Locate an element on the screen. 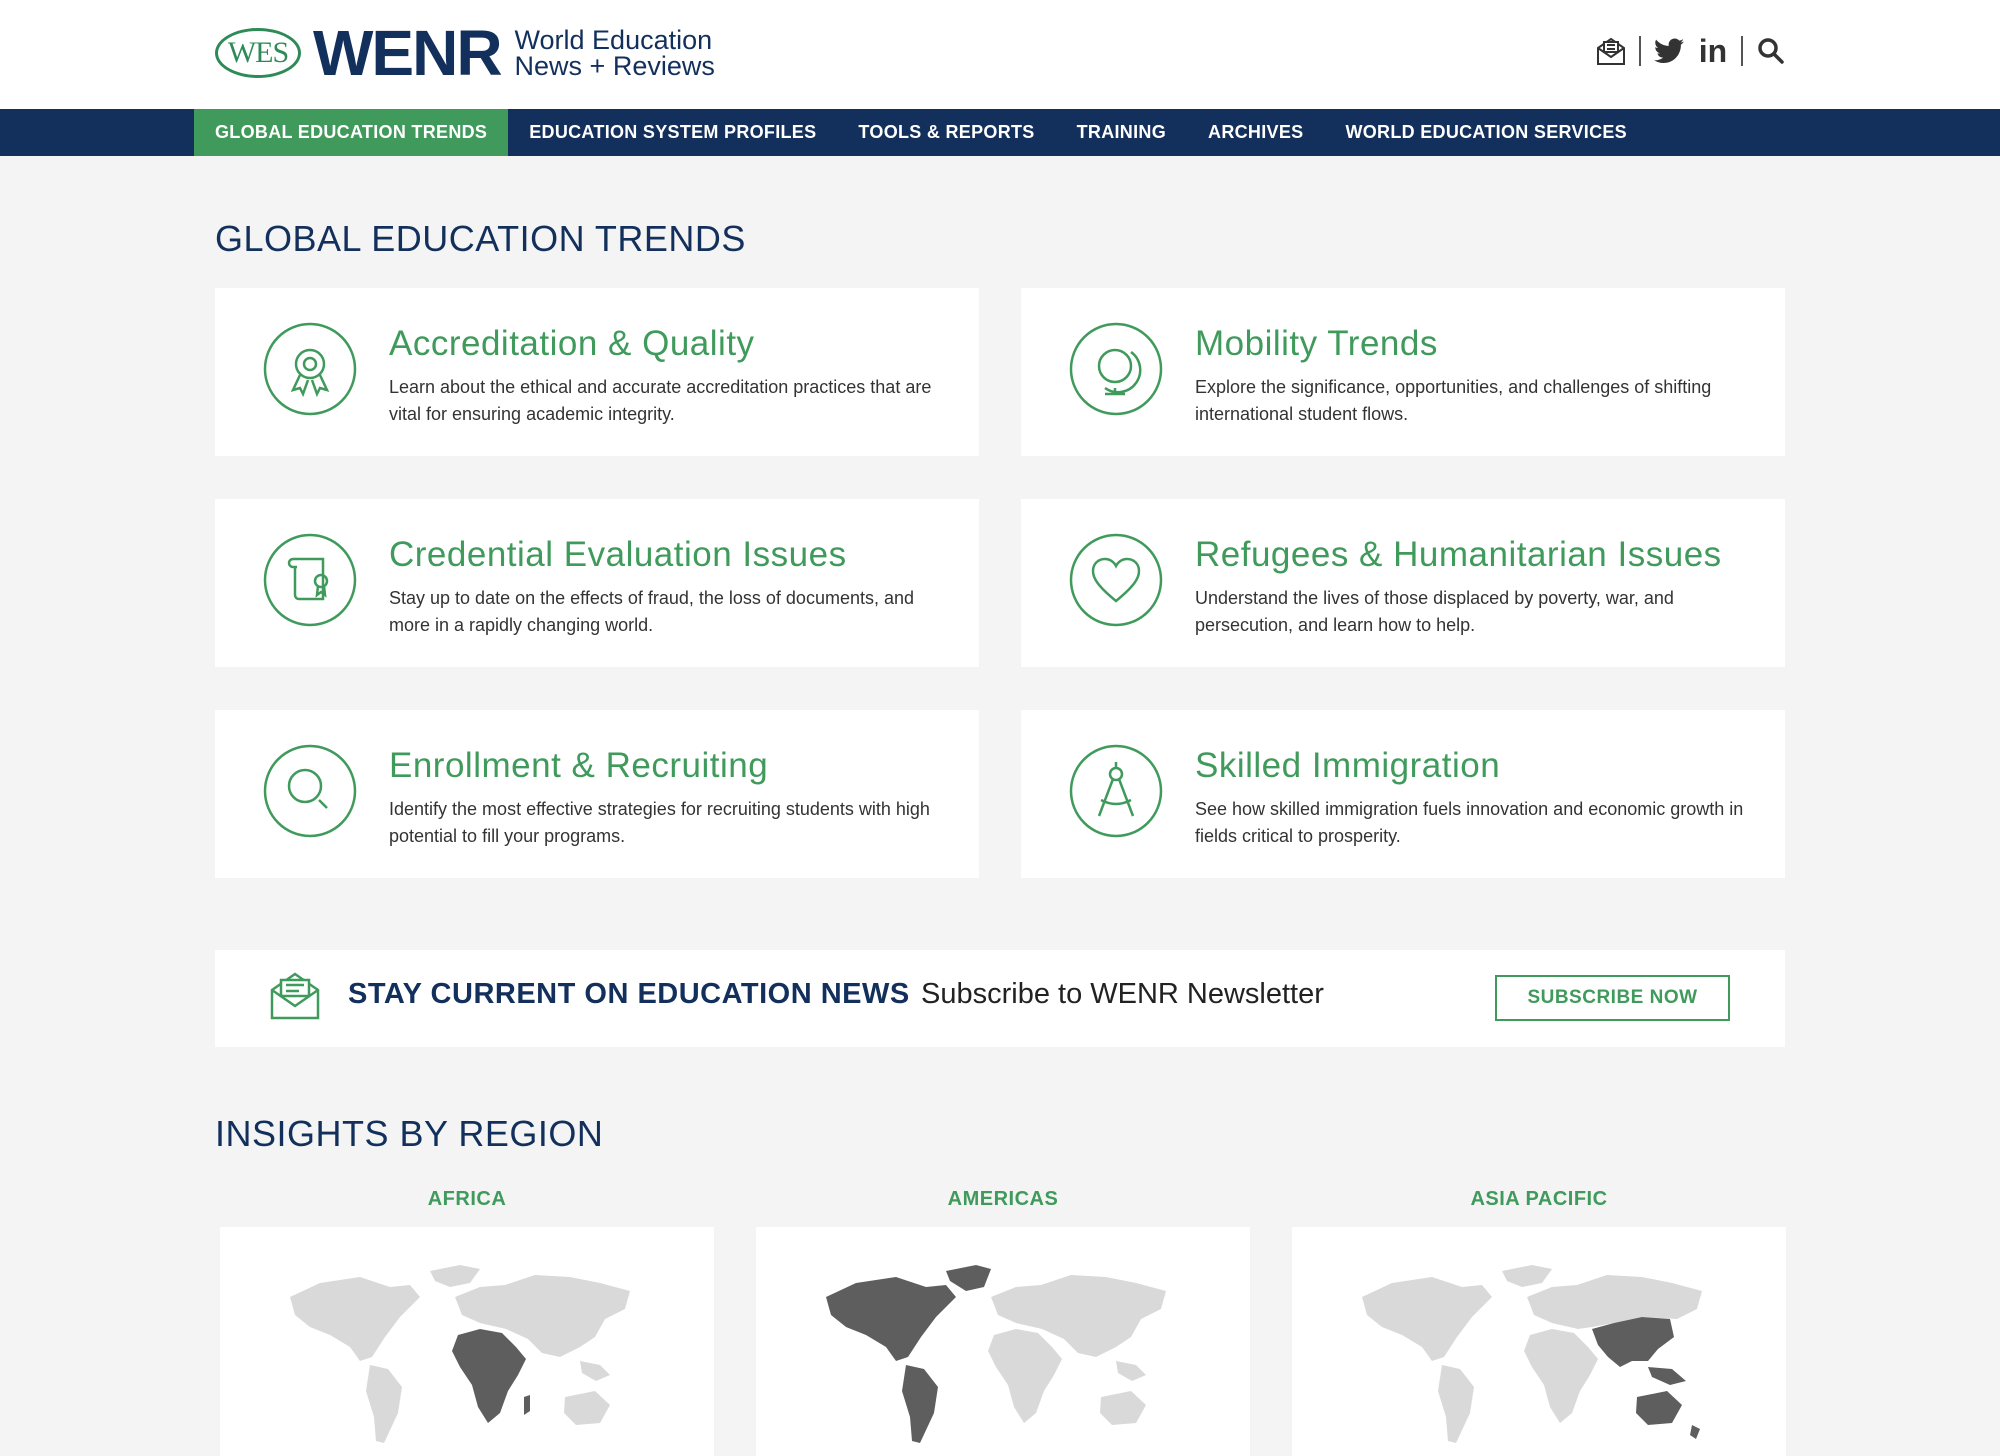  regions-section-title: INSIGHTS BY REGION is located at coordinates (409, 1133).